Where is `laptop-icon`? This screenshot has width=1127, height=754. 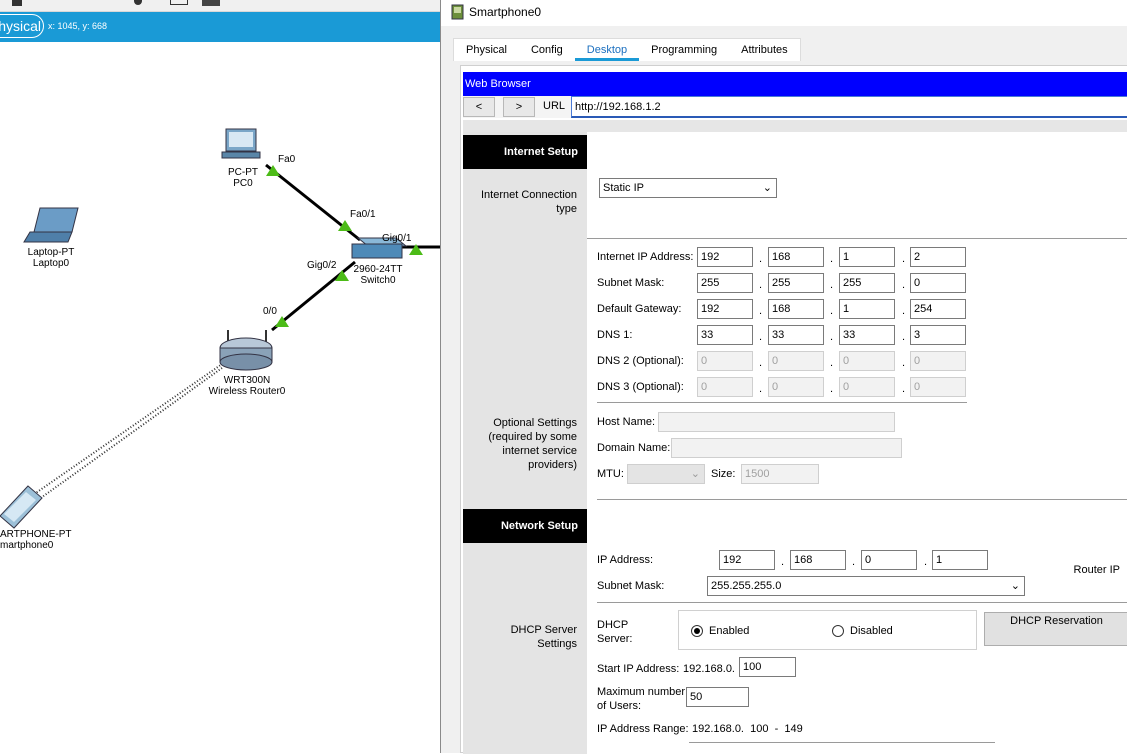 laptop-icon is located at coordinates (51, 225).